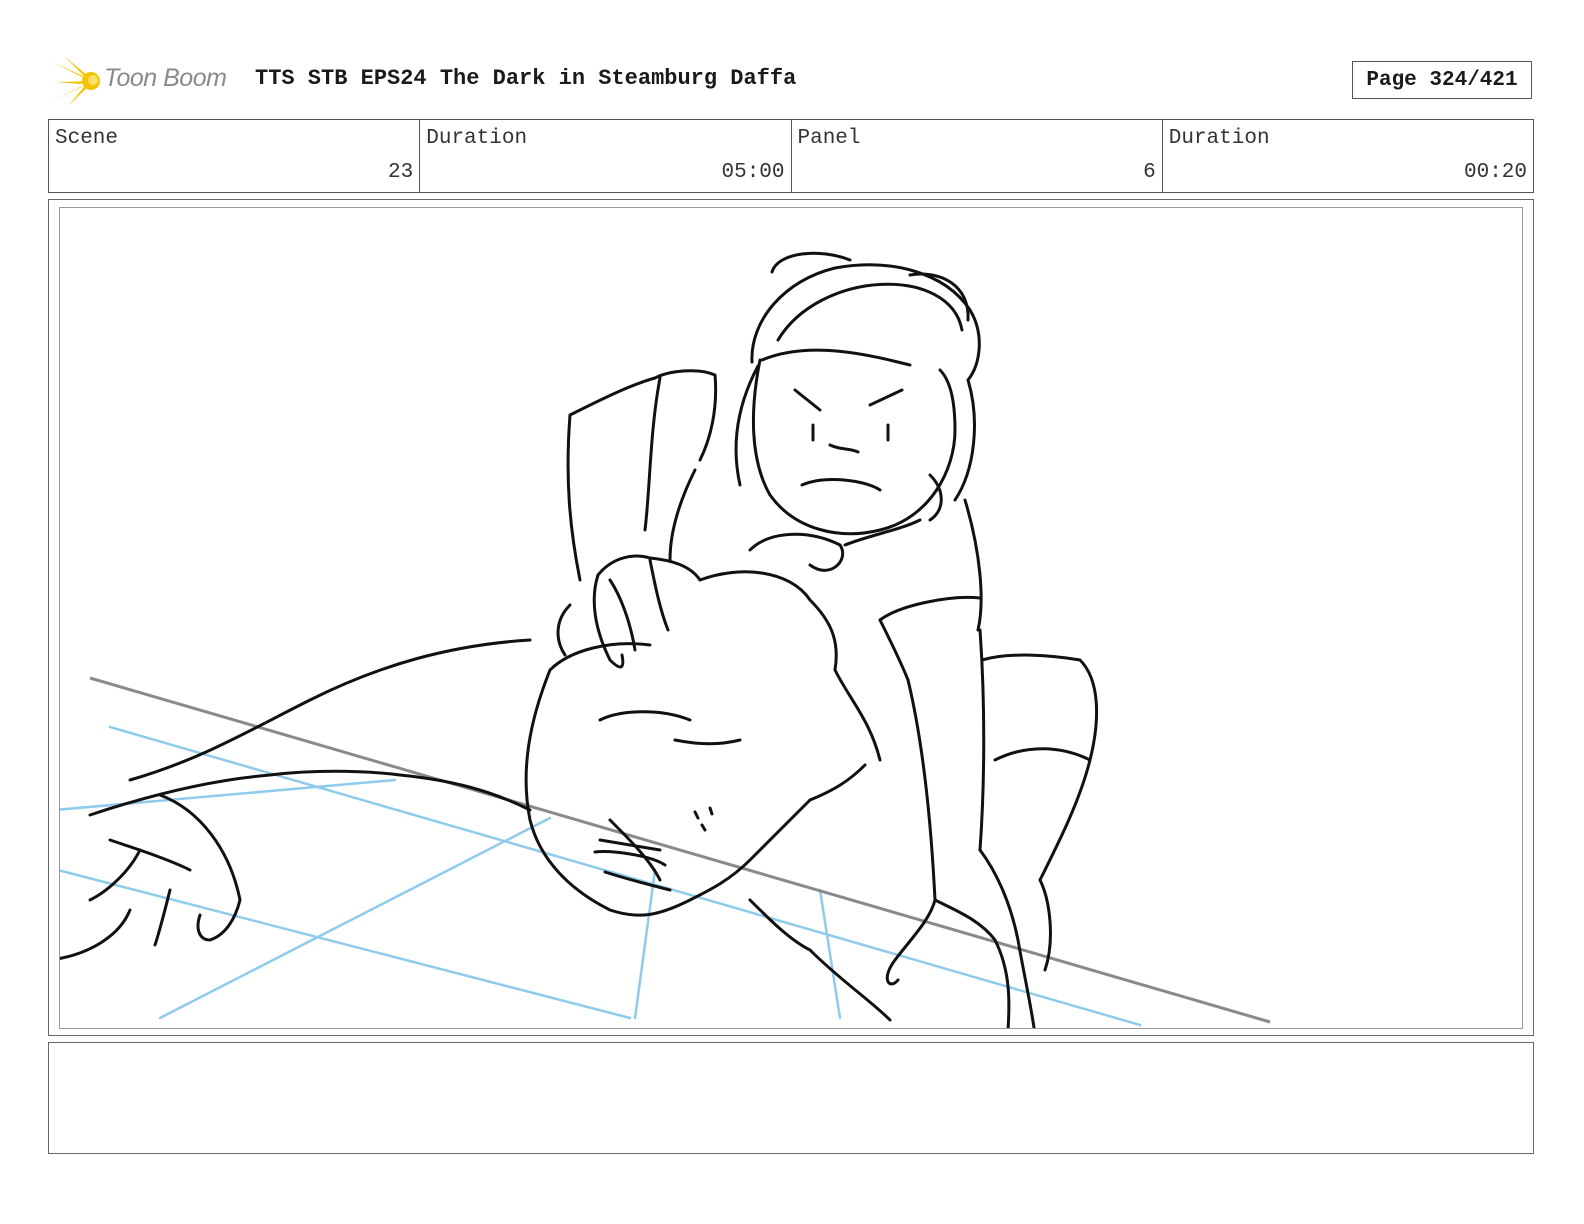  What do you see at coordinates (1442, 80) in the screenshot?
I see `page-indicator: Page 324/421` at bounding box center [1442, 80].